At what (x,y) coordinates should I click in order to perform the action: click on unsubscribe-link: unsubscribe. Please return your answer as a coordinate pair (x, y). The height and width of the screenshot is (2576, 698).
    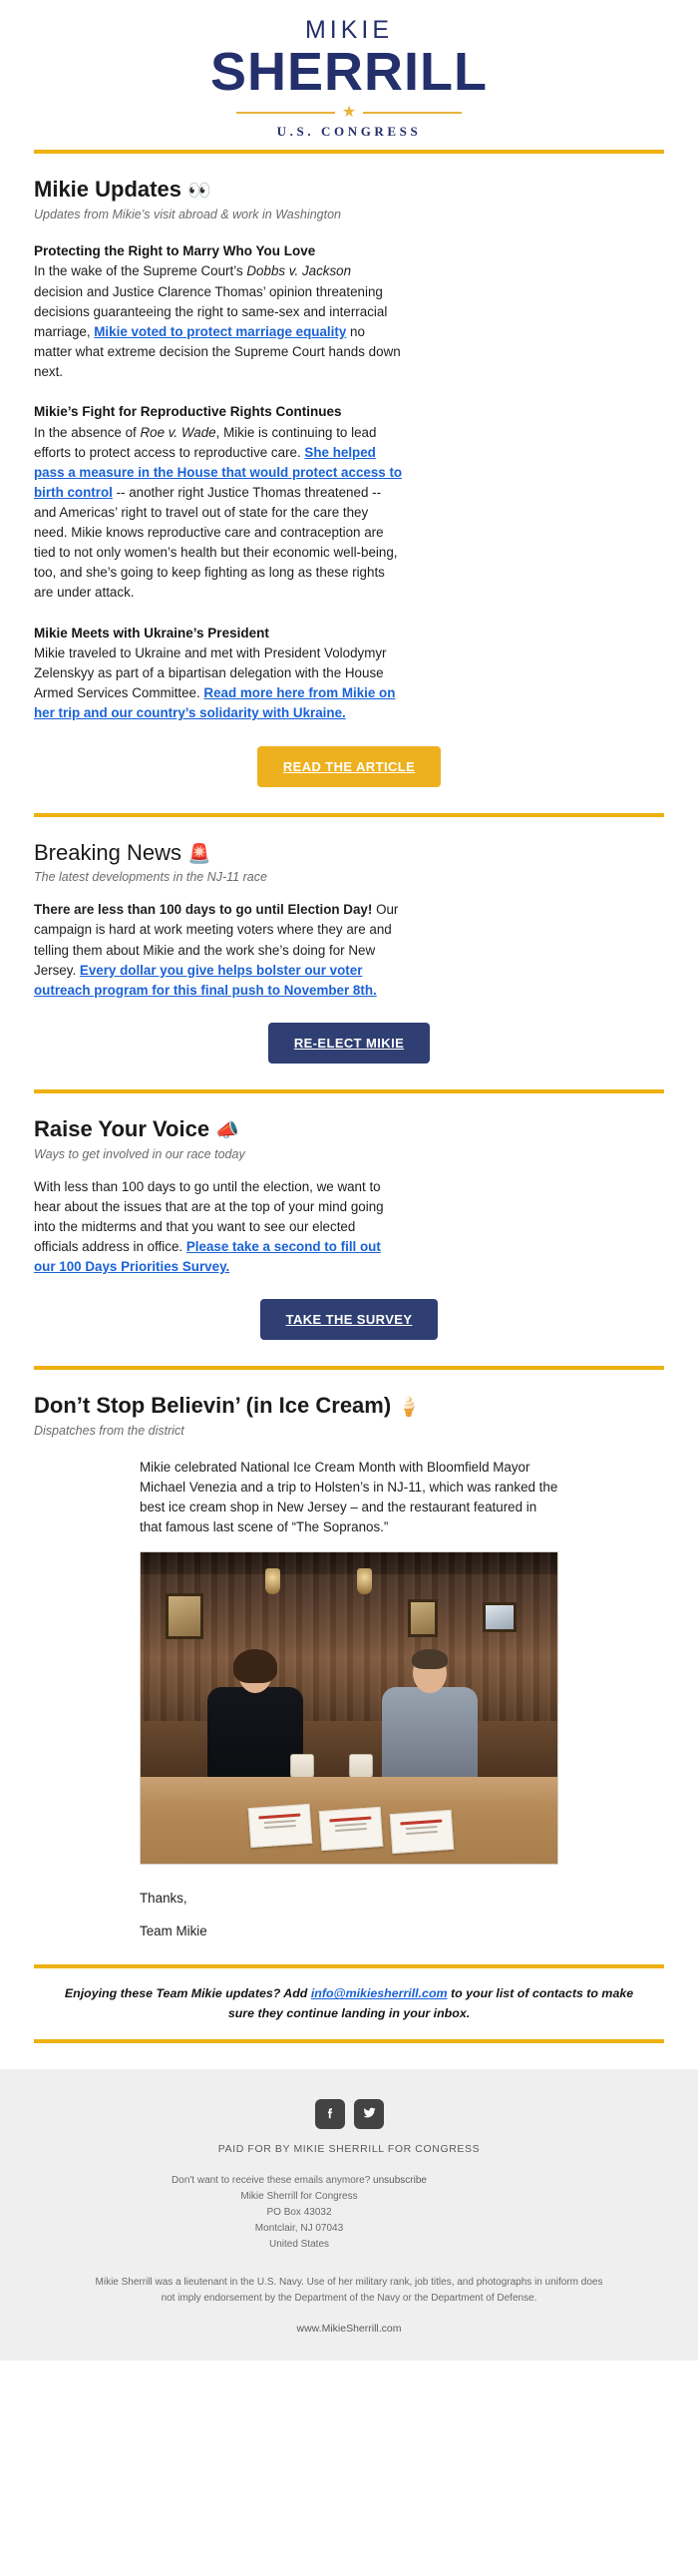
    Looking at the image, I should click on (400, 2180).